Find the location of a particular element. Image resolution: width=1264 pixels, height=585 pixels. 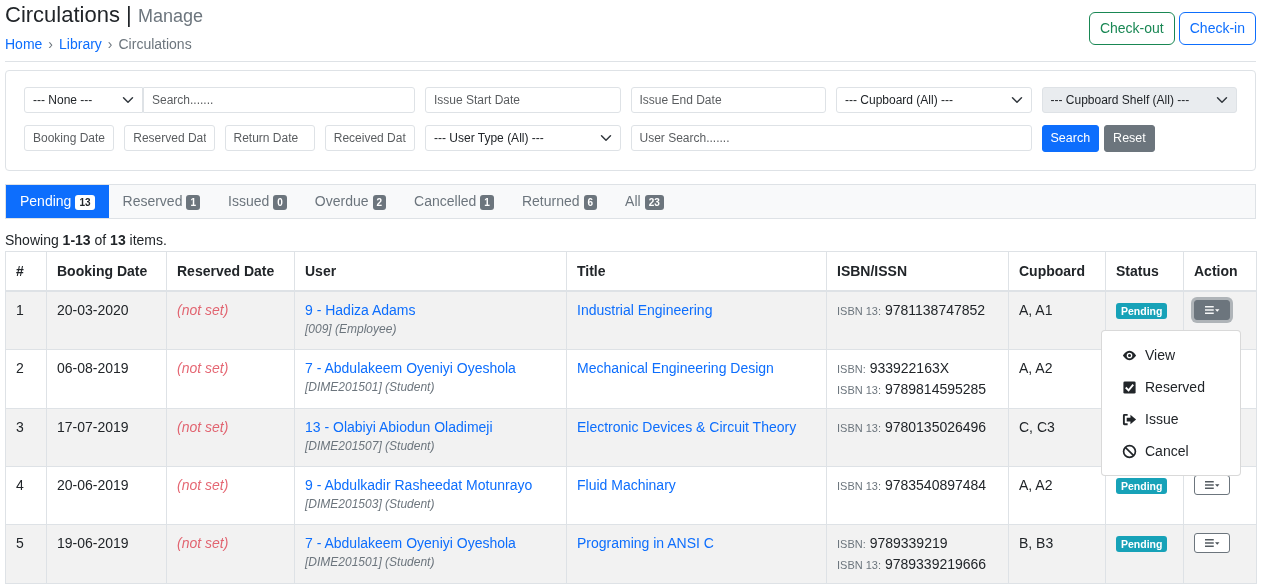

isbn-number: 9789814595285 is located at coordinates (935, 388).